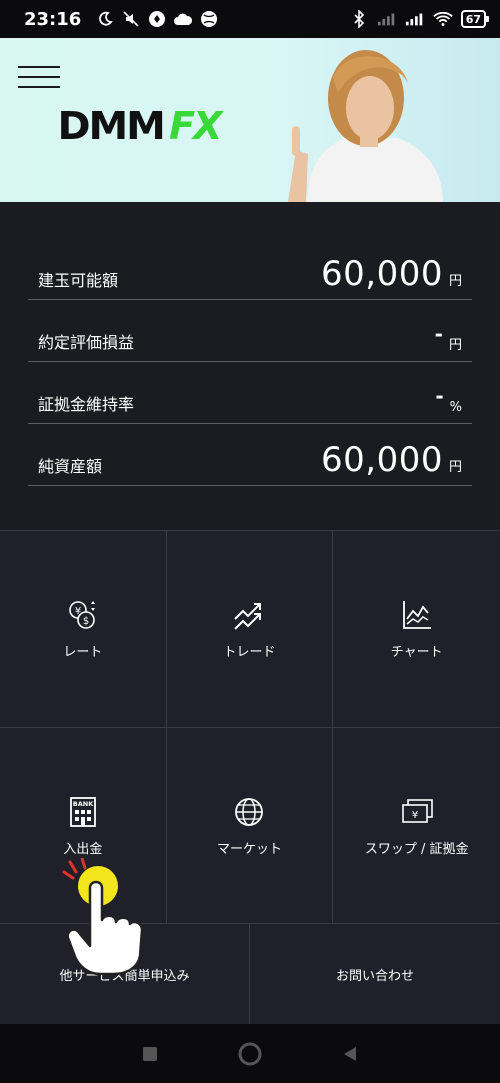 This screenshot has height=1083, width=500. Describe the element at coordinates (250, 331) in the screenshot. I see `account-row-unrealized-pl: 約定評価損益 - 円` at that location.